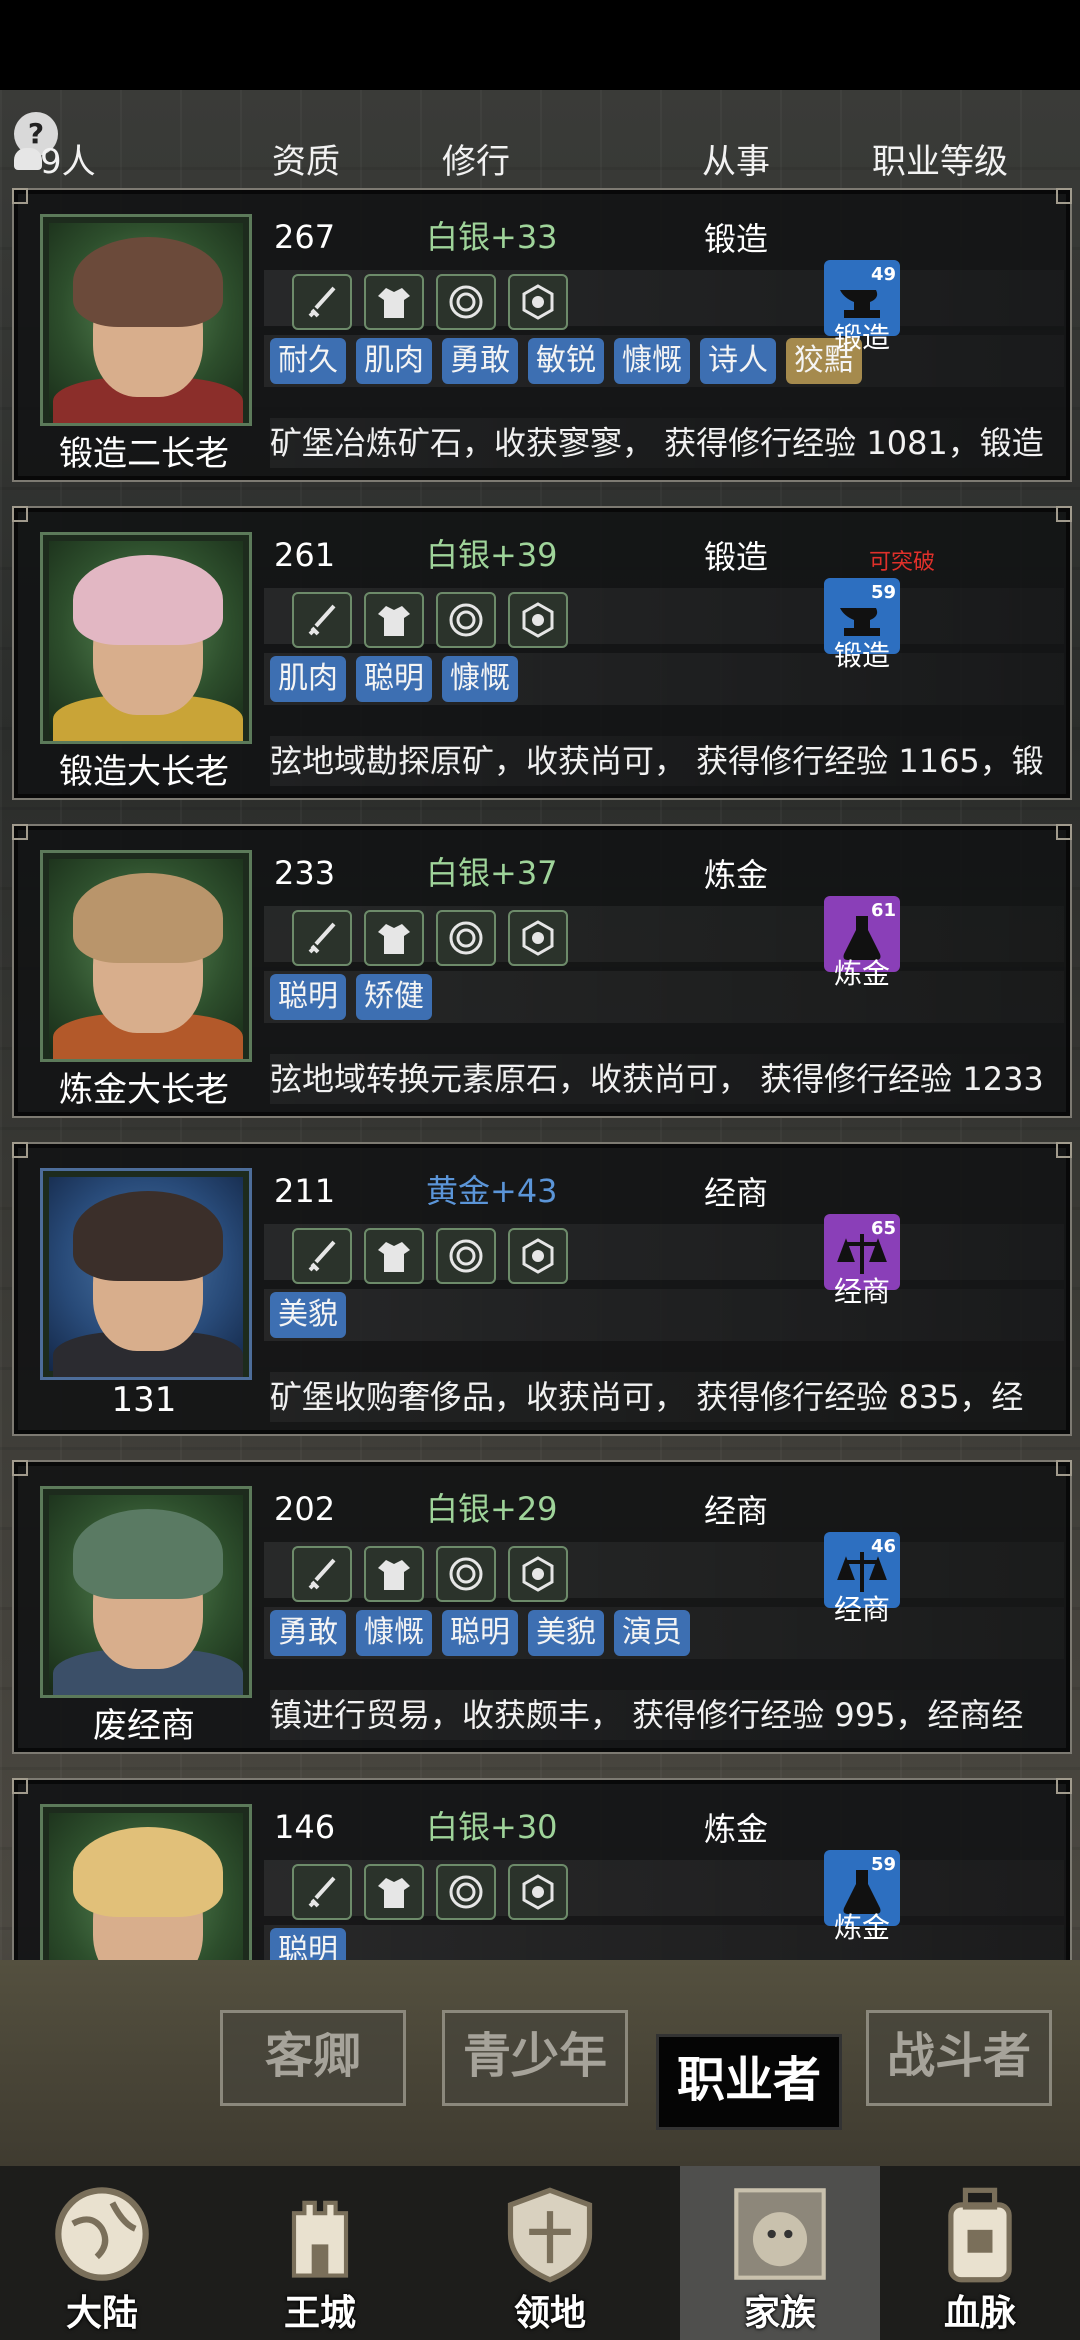  What do you see at coordinates (492, 1509) in the screenshot?
I see `member-grade: 白银+29` at bounding box center [492, 1509].